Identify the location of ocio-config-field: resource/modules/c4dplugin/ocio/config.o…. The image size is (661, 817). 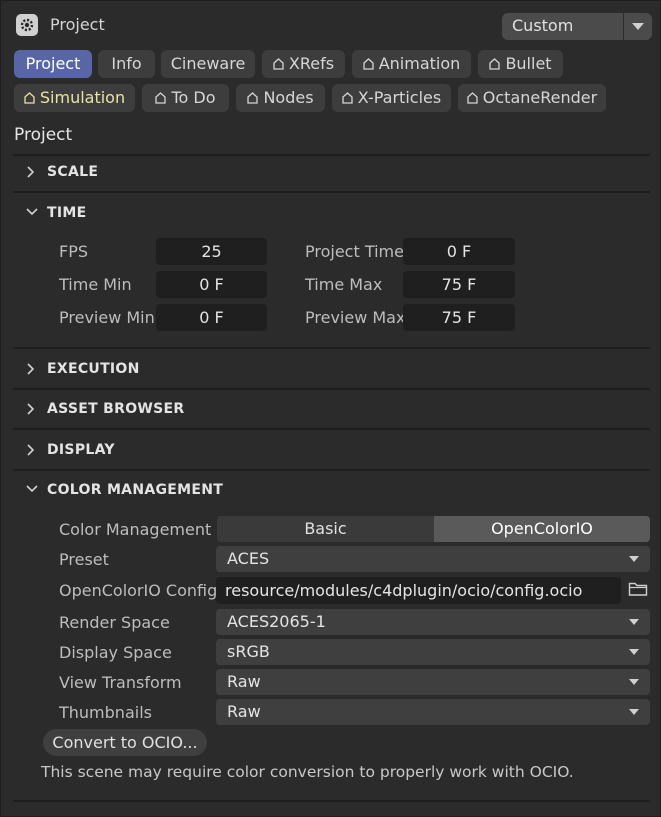
(418, 590).